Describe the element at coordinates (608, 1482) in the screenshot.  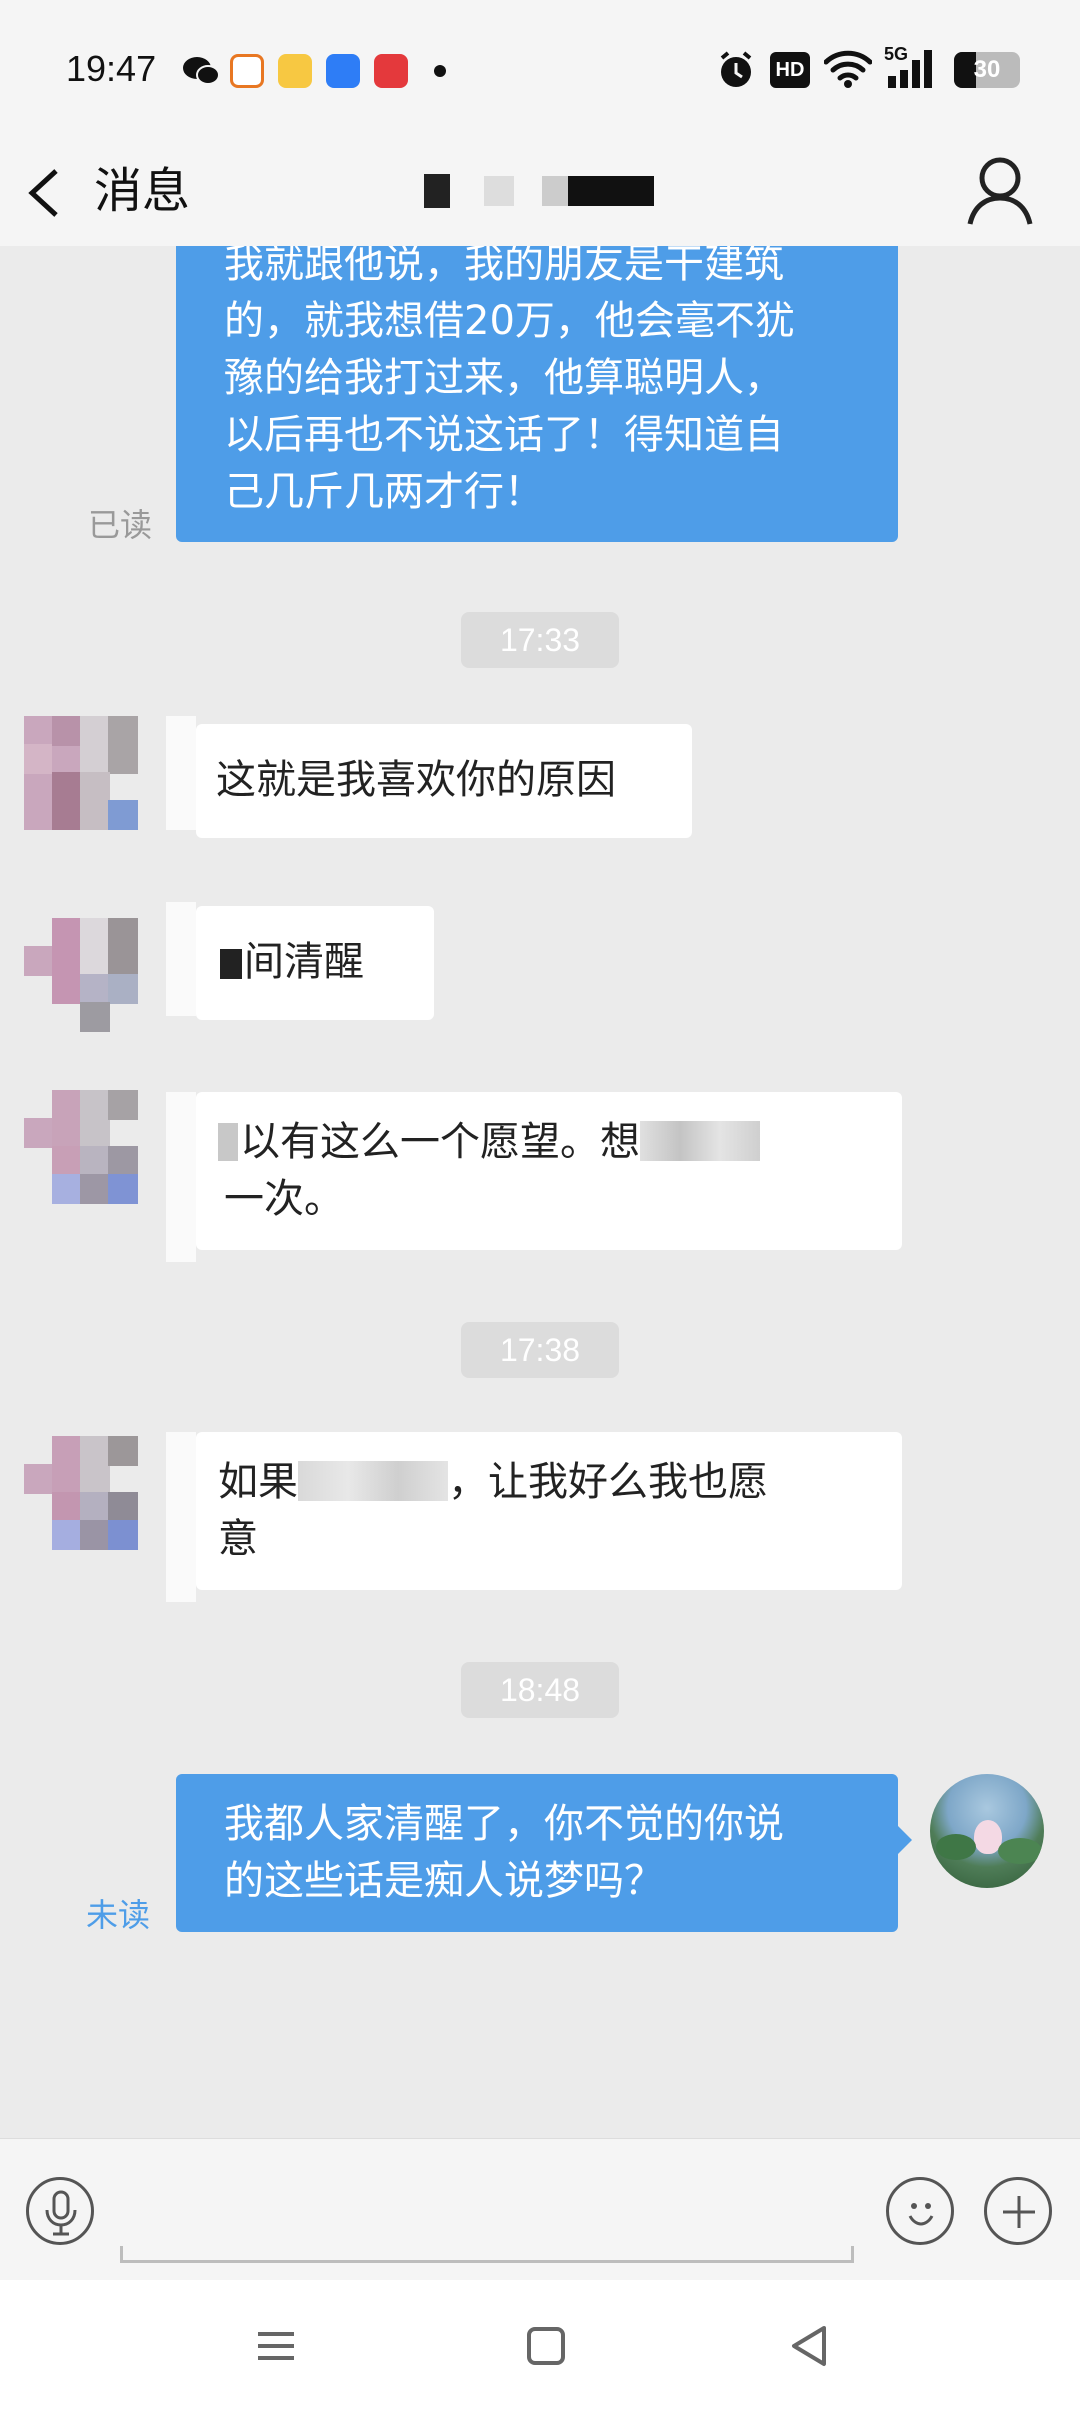
I see `message-line: ，让我好么我也愿` at that location.